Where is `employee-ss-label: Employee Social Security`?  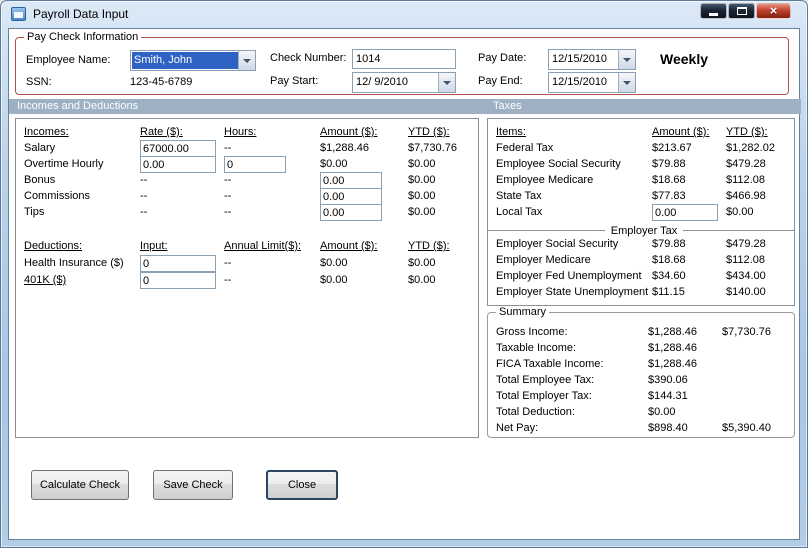
employee-ss-label: Employee Social Security is located at coordinates (558, 164).